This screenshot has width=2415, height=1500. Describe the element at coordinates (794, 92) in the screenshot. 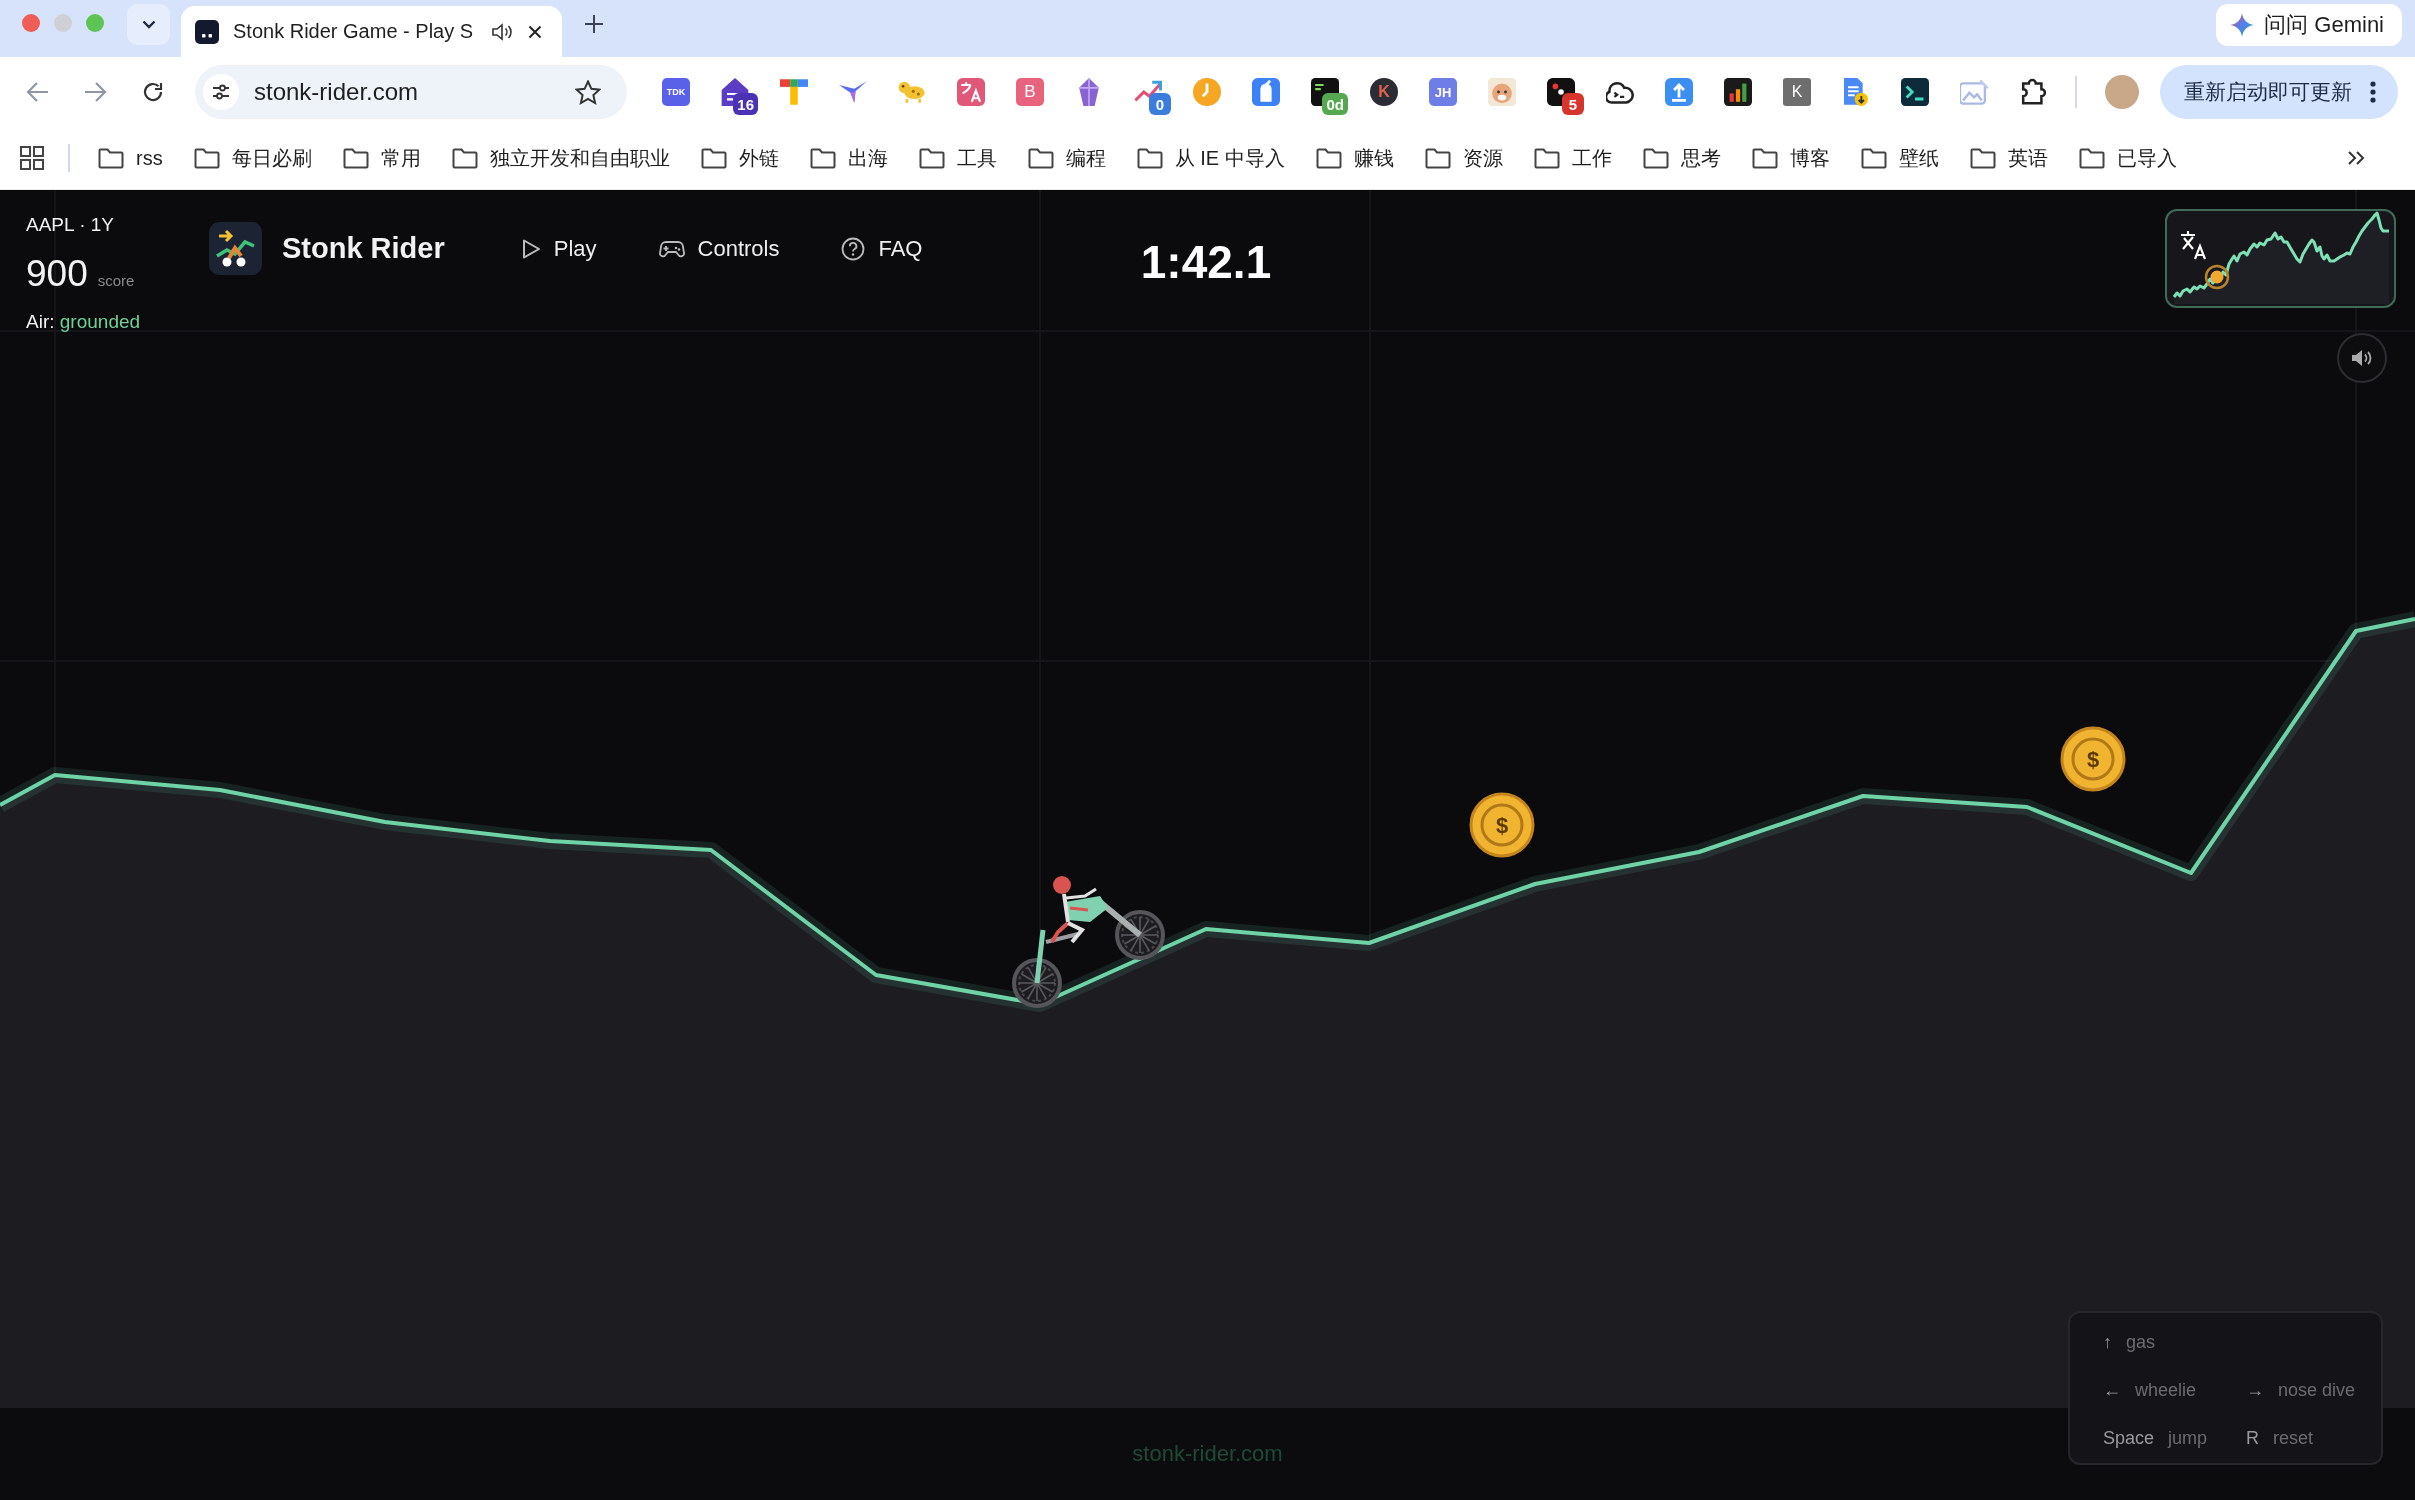

I see `blocks-icon` at that location.